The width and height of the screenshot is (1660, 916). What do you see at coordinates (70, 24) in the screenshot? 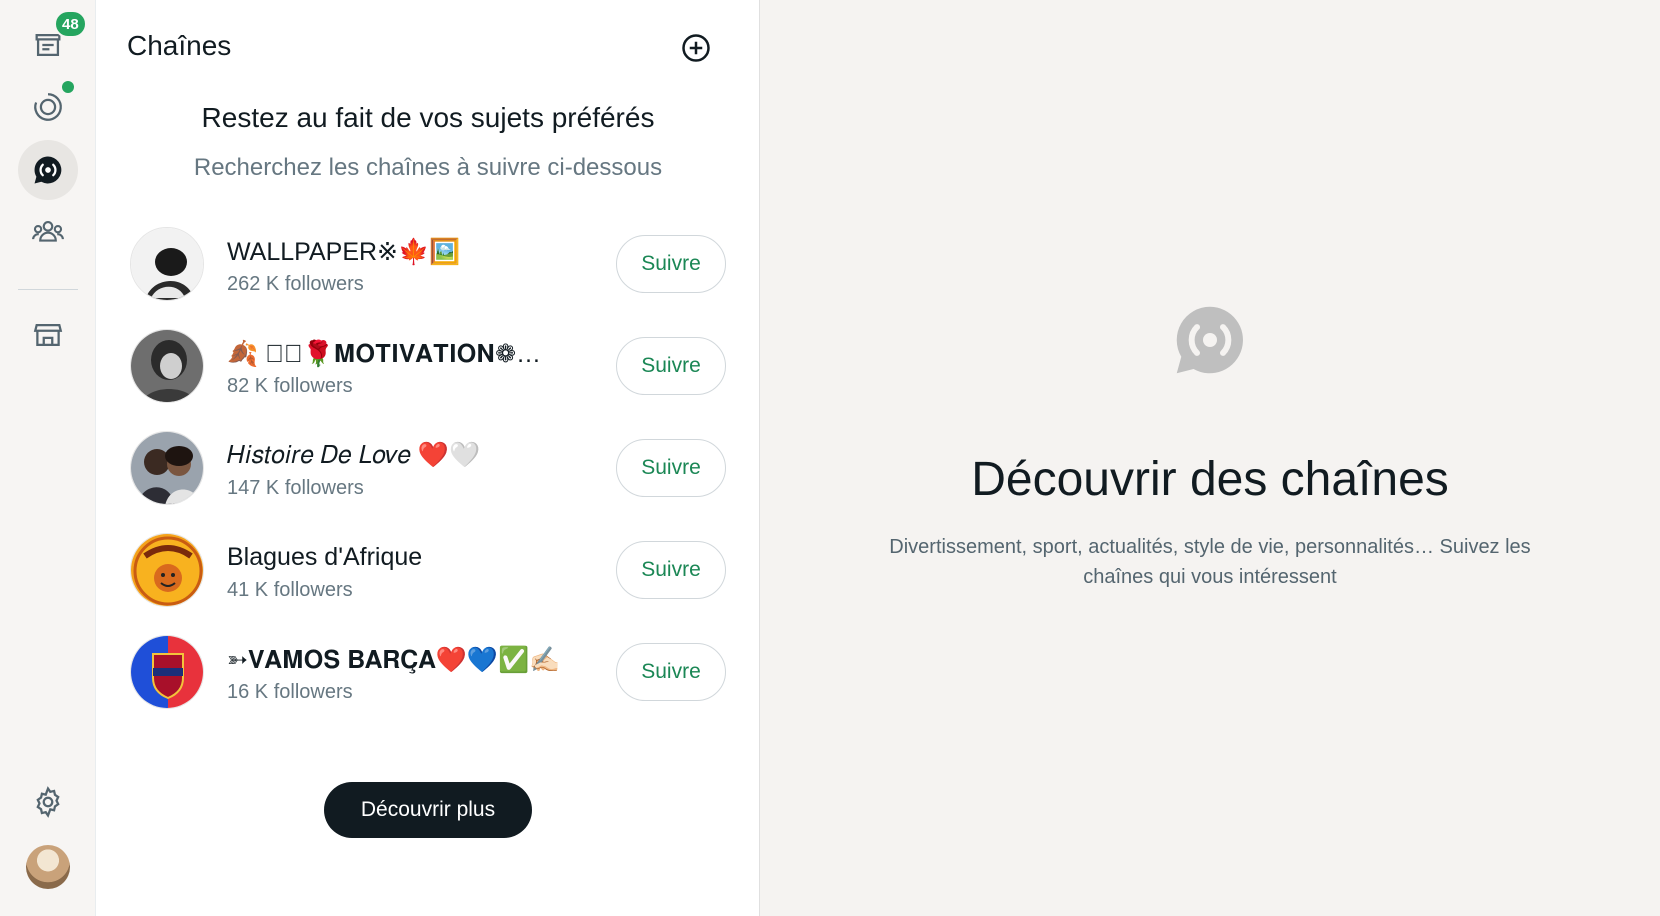
I see `unread-badge: 48` at bounding box center [70, 24].